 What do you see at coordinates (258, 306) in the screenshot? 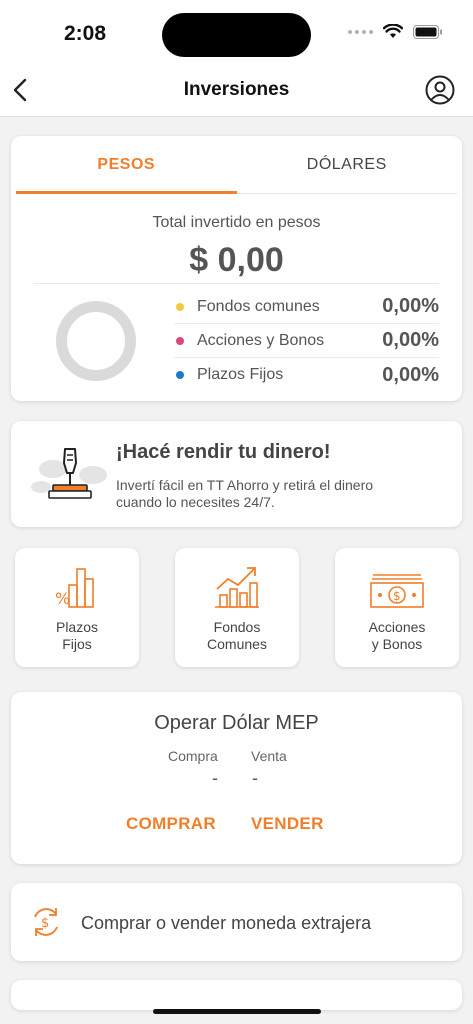
I see `legend-label: Fondos comunes` at bounding box center [258, 306].